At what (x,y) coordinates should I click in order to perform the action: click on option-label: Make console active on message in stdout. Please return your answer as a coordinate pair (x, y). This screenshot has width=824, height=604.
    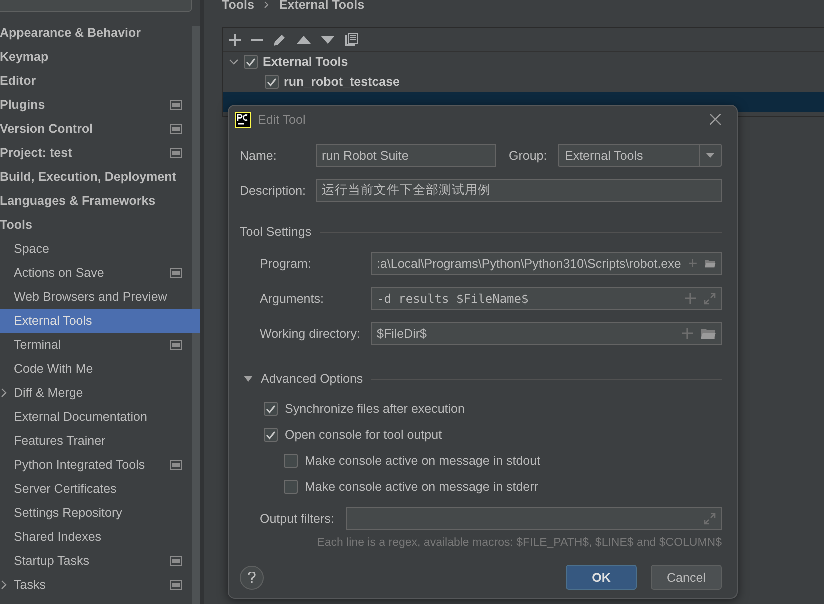
    Looking at the image, I should click on (423, 461).